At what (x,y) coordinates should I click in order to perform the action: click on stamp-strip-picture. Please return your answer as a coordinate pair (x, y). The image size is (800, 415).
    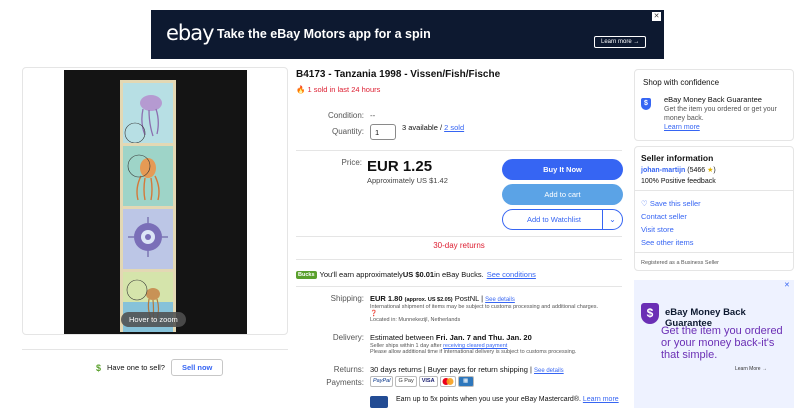
    Looking at the image, I should click on (148, 206).